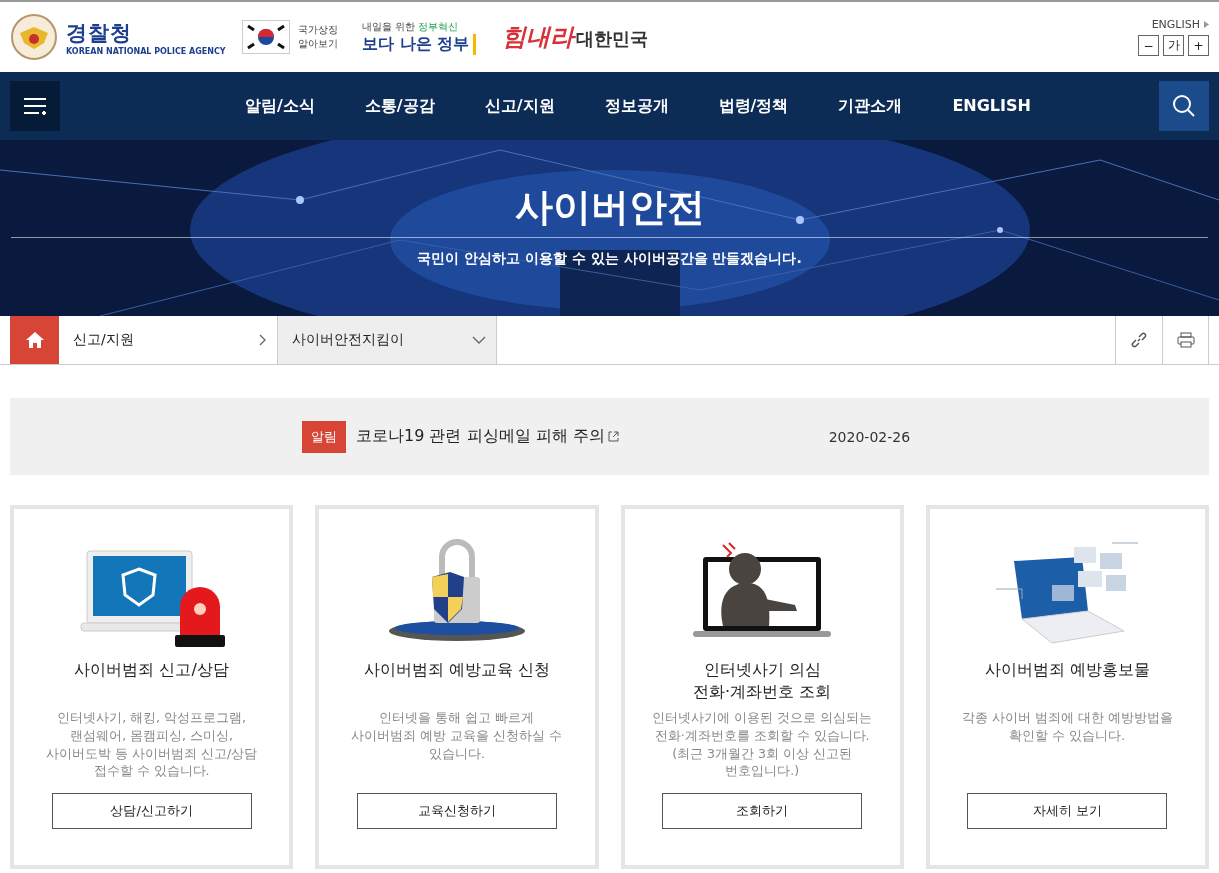 This screenshot has height=873, width=1219. What do you see at coordinates (762, 681) in the screenshot?
I see `card-title: 인터넷사기 의심 전화·계좌번호 조회` at bounding box center [762, 681].